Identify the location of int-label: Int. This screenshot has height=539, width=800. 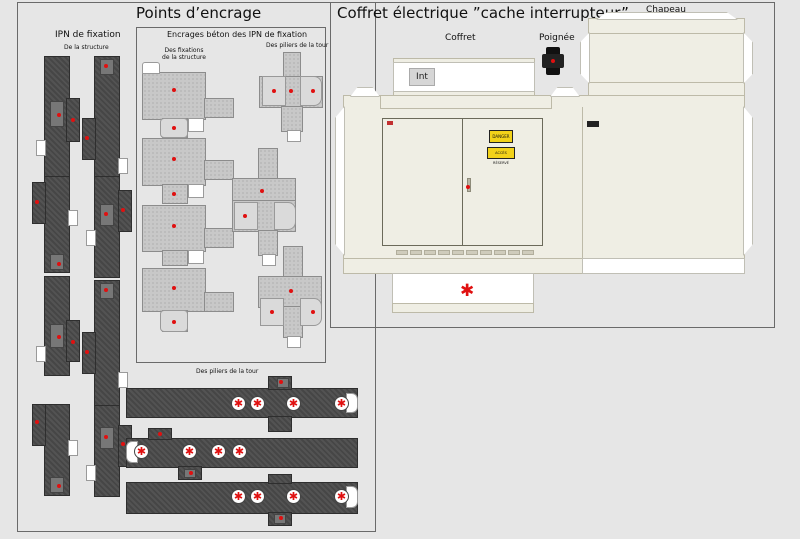
(422, 77).